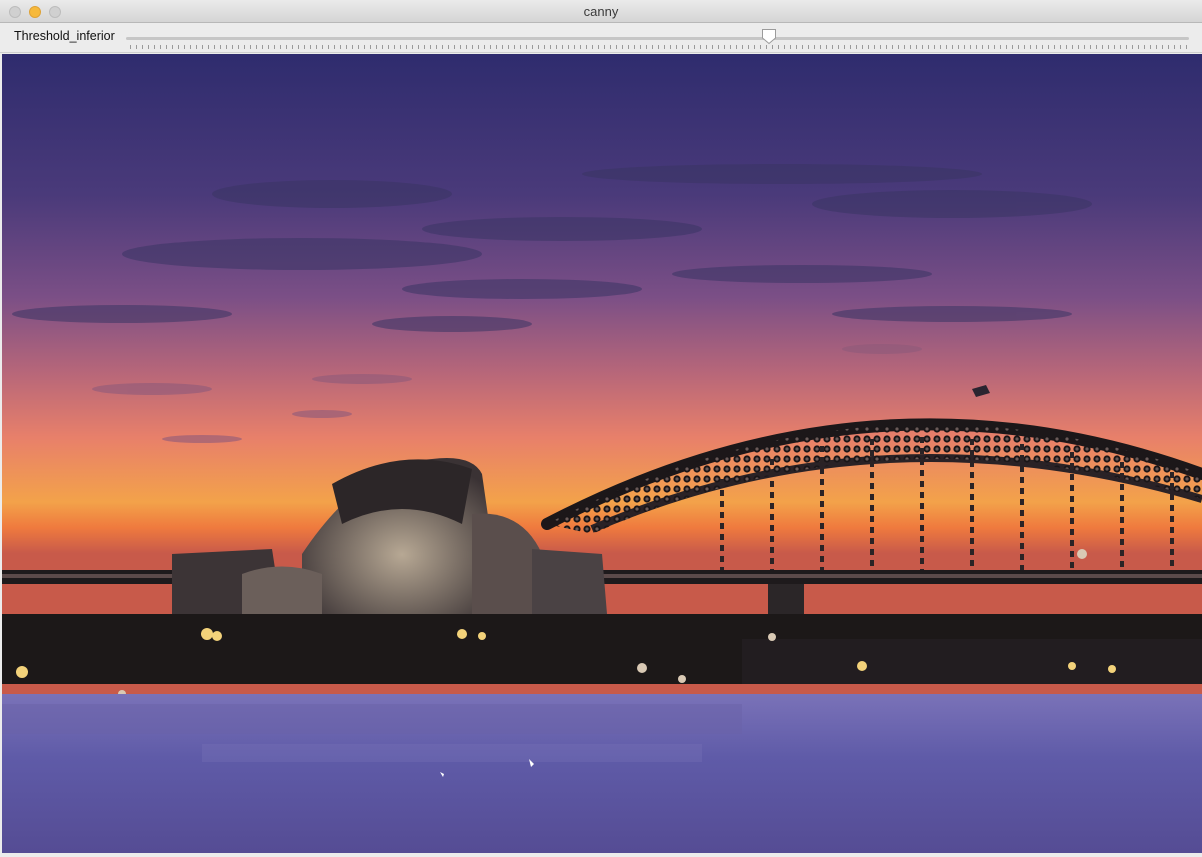  Describe the element at coordinates (64, 36) in the screenshot. I see `trackbar-label: Threshold_inferior` at that location.